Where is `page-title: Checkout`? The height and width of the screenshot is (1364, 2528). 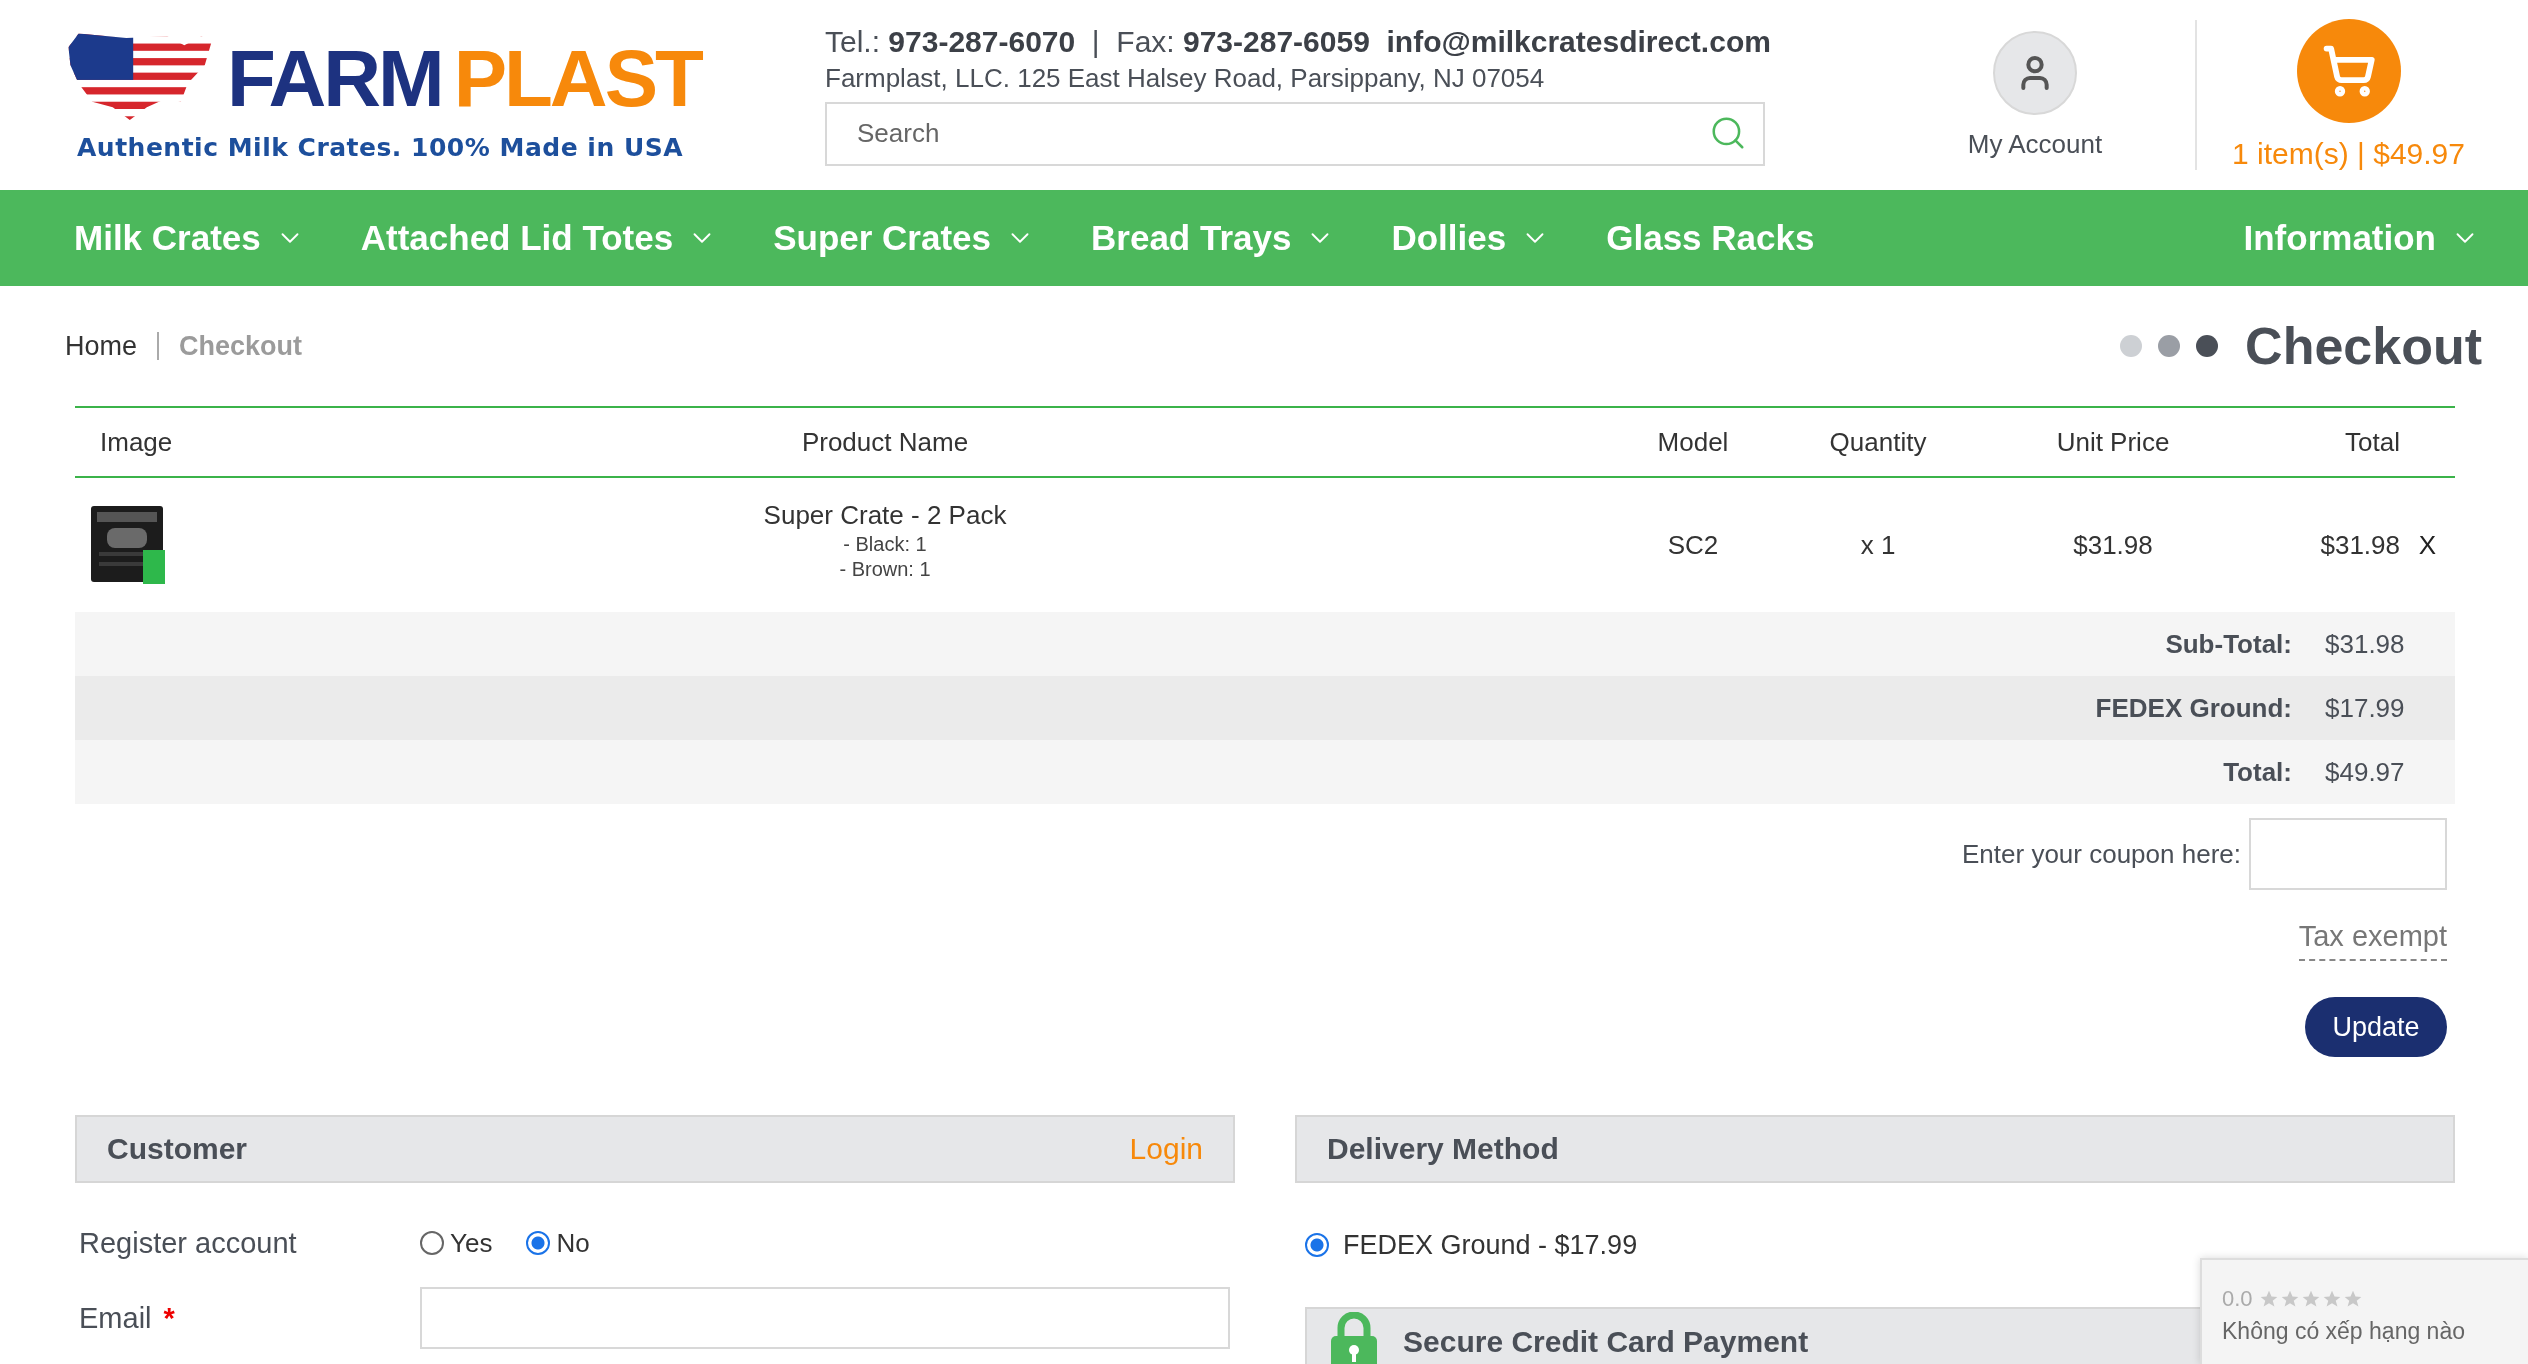
page-title: Checkout is located at coordinates (2363, 346).